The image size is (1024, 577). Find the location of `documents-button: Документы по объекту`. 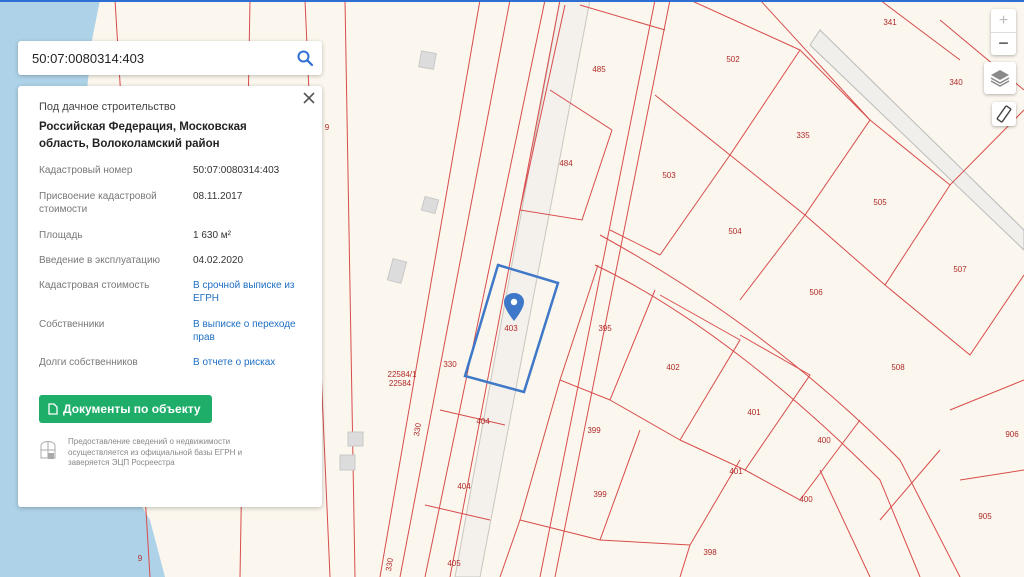

documents-button: Документы по объекту is located at coordinates (125, 409).